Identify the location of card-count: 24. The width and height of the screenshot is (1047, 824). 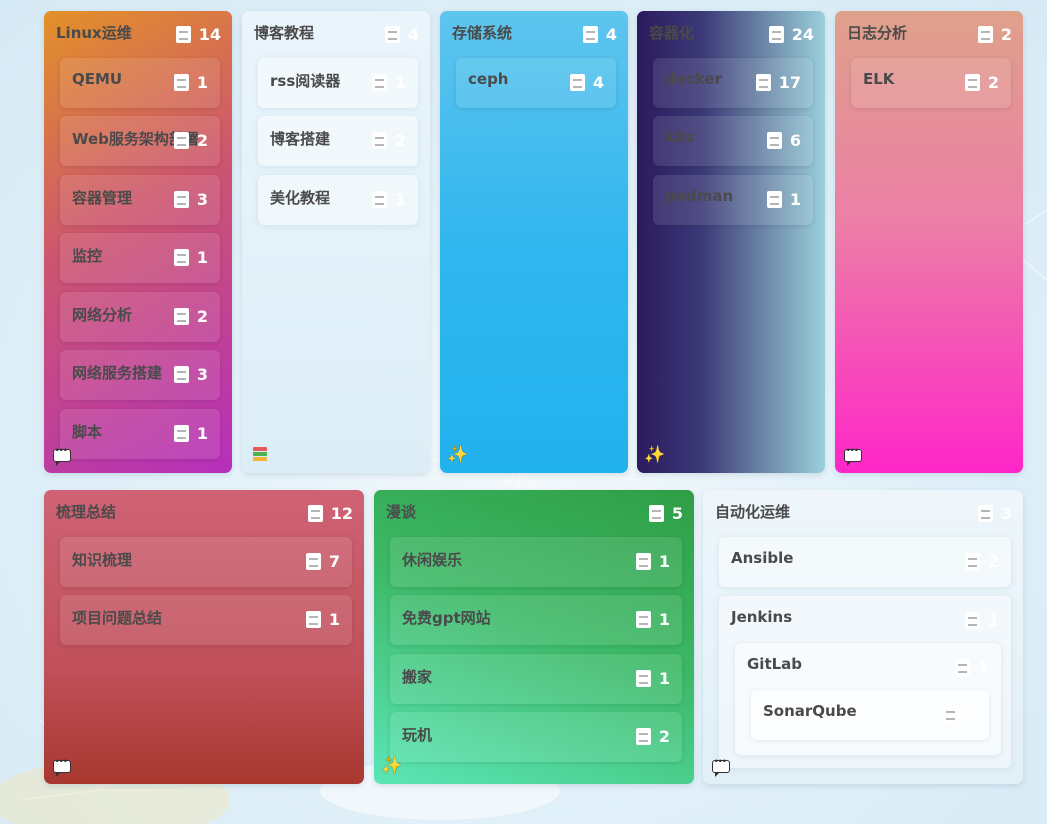
(791, 34).